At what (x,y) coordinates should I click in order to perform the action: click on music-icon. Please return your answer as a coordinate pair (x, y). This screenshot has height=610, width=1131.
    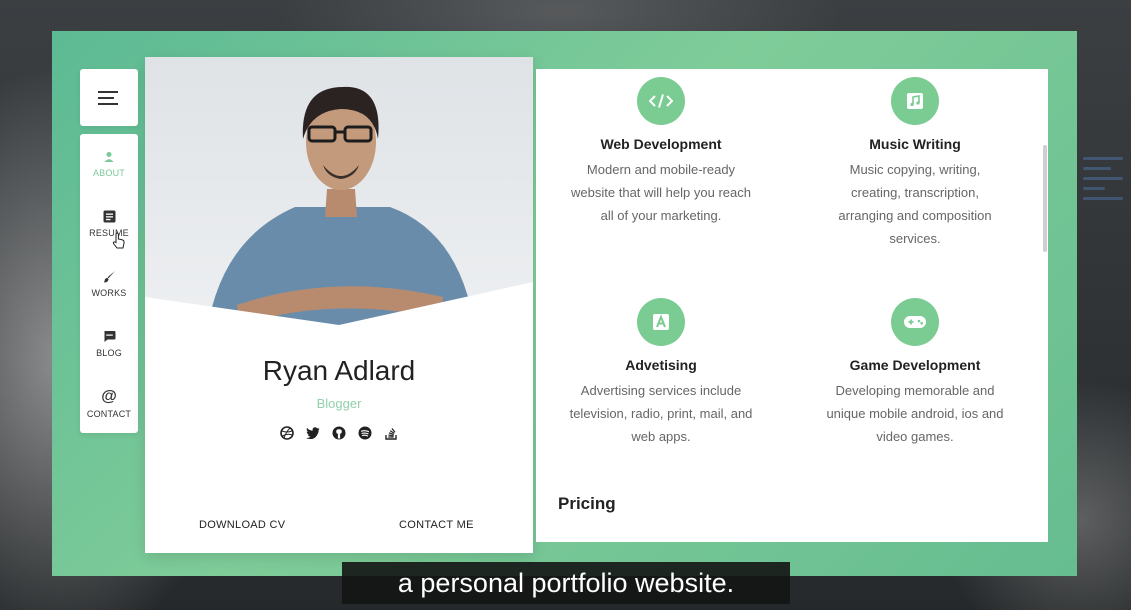
    Looking at the image, I should click on (915, 101).